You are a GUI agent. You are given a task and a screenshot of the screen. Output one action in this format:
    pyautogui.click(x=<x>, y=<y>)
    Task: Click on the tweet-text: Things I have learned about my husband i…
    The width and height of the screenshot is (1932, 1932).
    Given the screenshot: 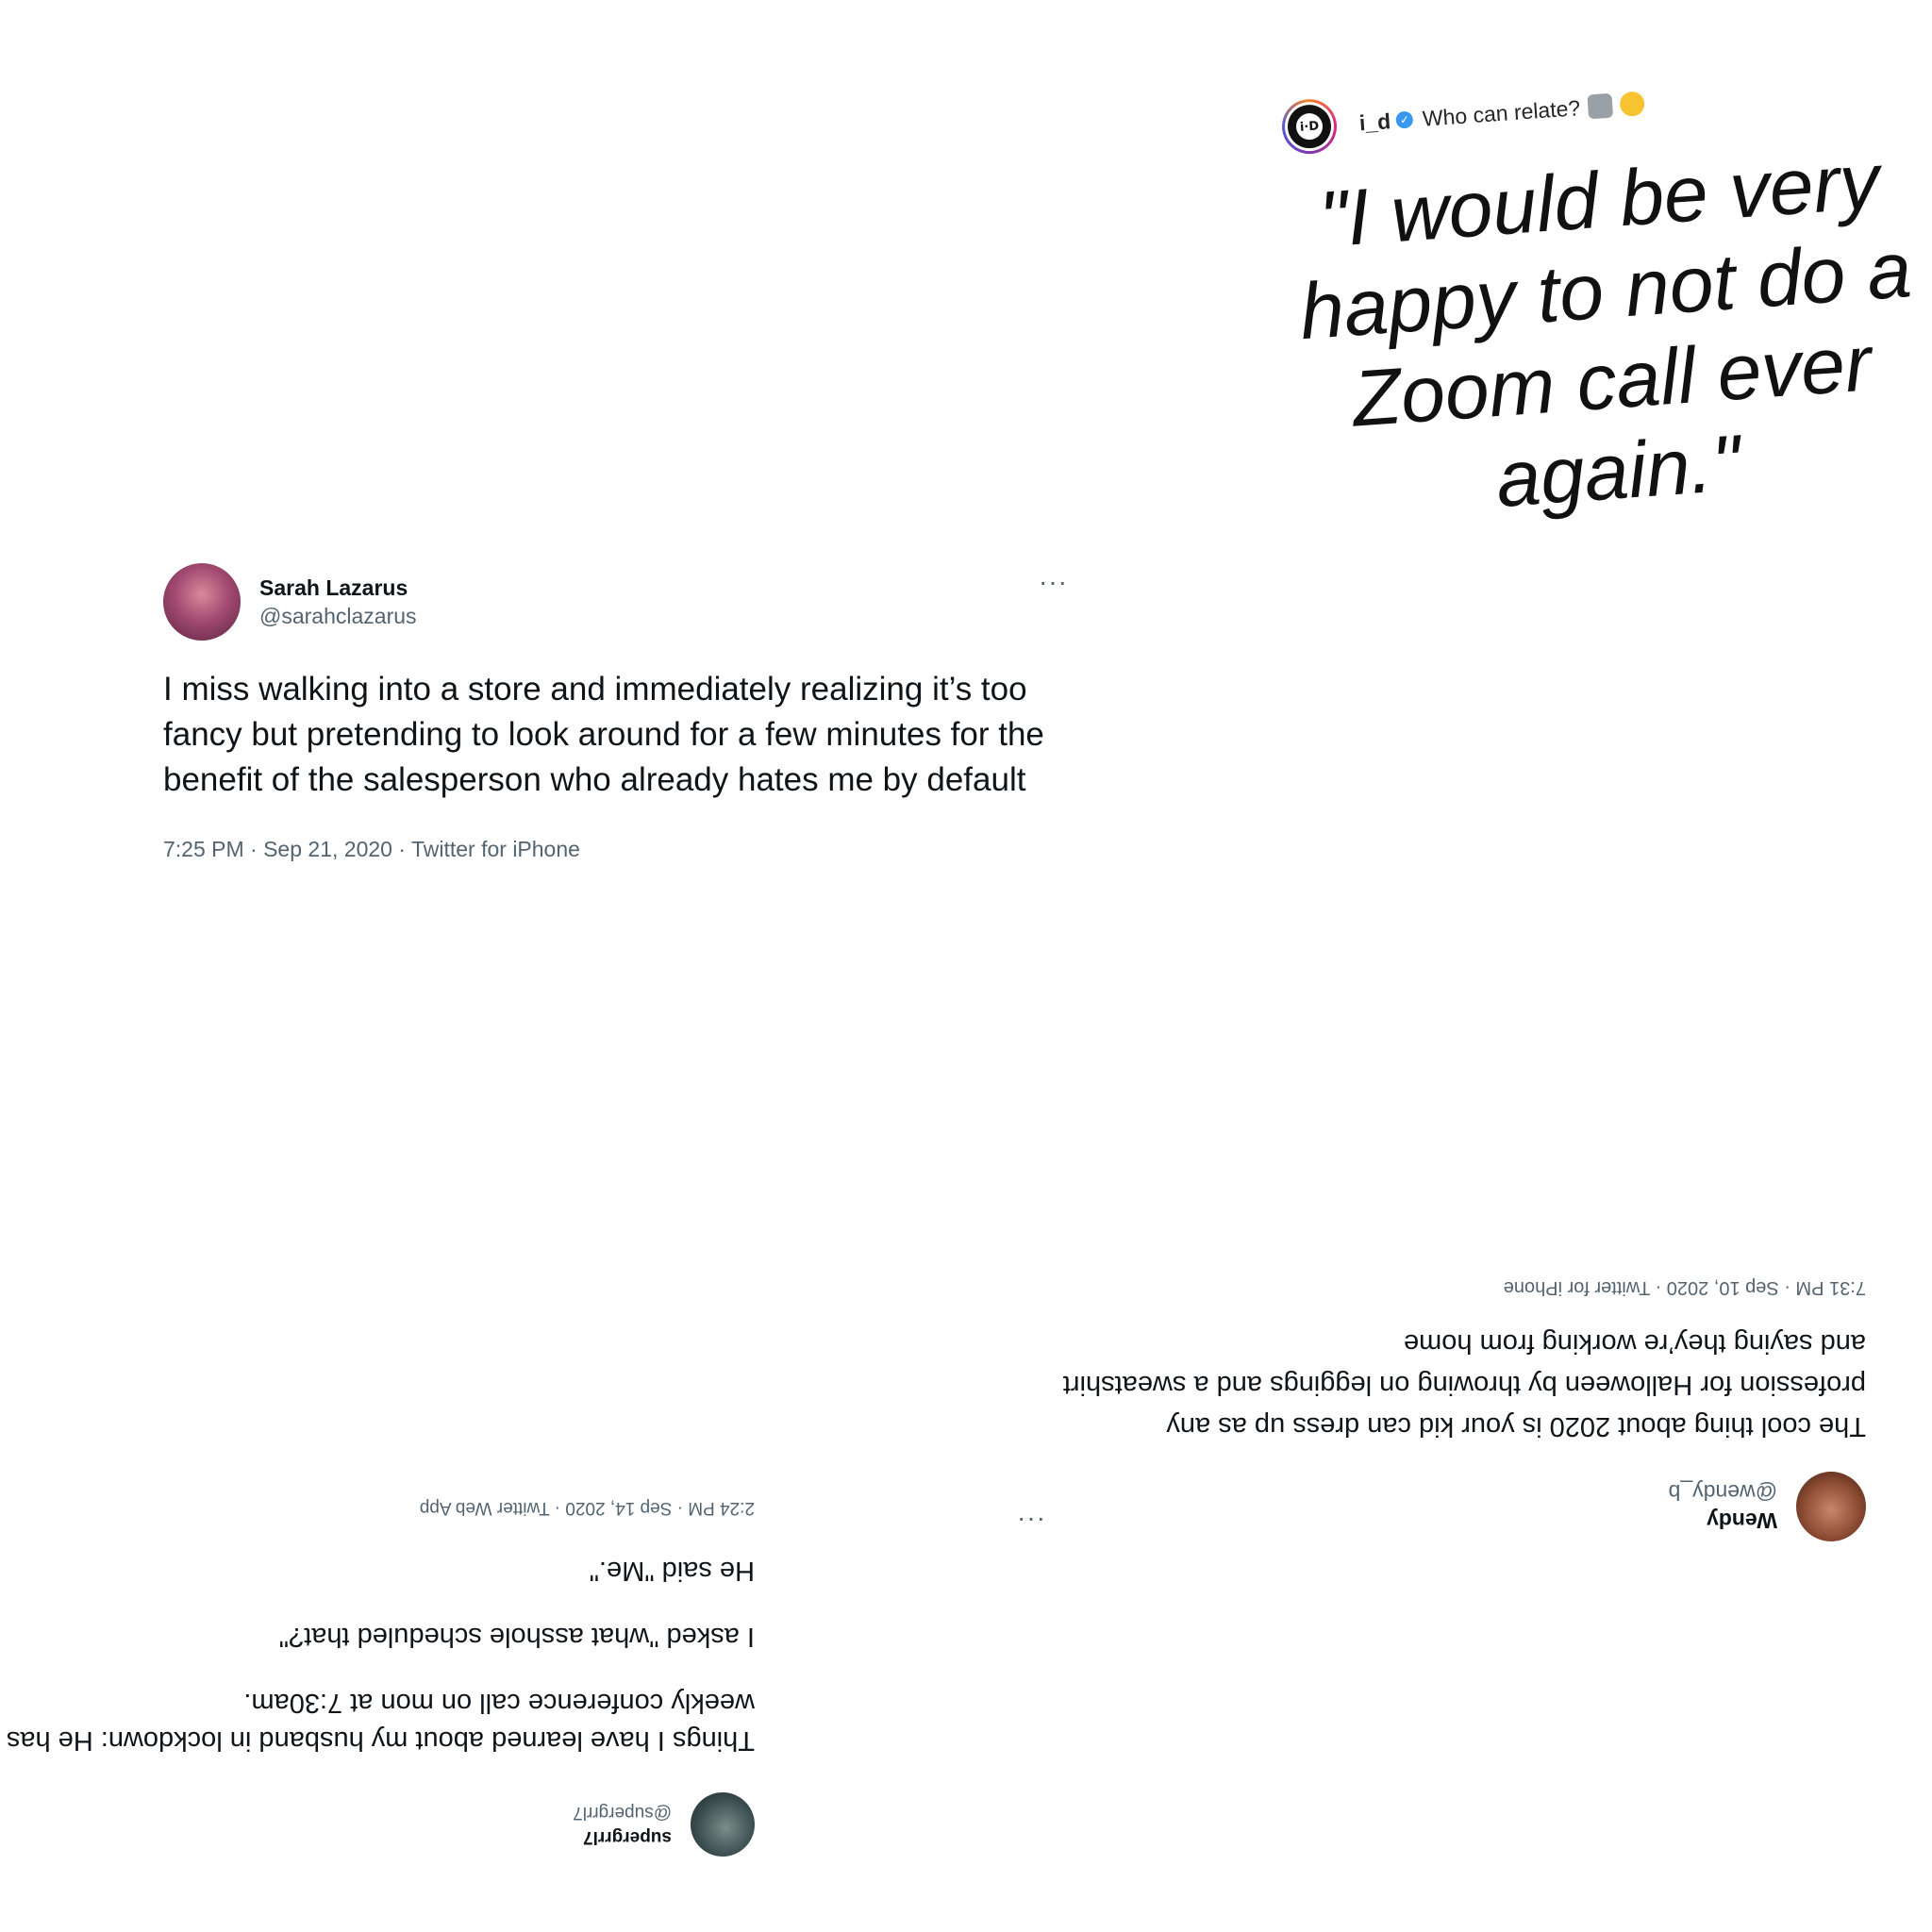 What is the action you would take?
    pyautogui.click(x=377, y=1655)
    